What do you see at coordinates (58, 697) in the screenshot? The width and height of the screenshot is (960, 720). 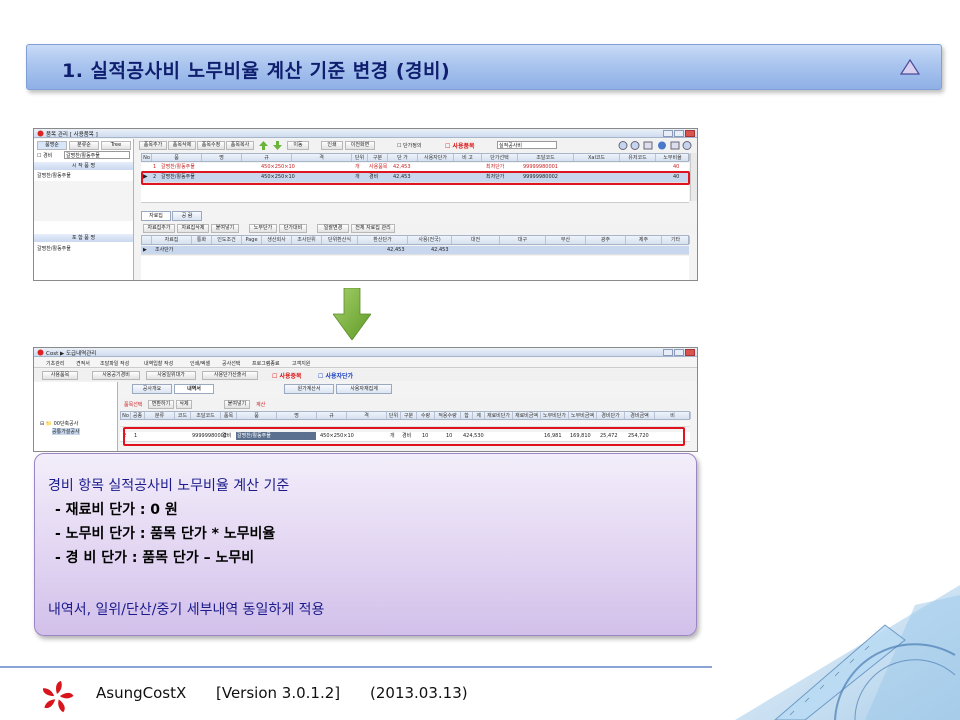 I see `company-logo-icon` at bounding box center [58, 697].